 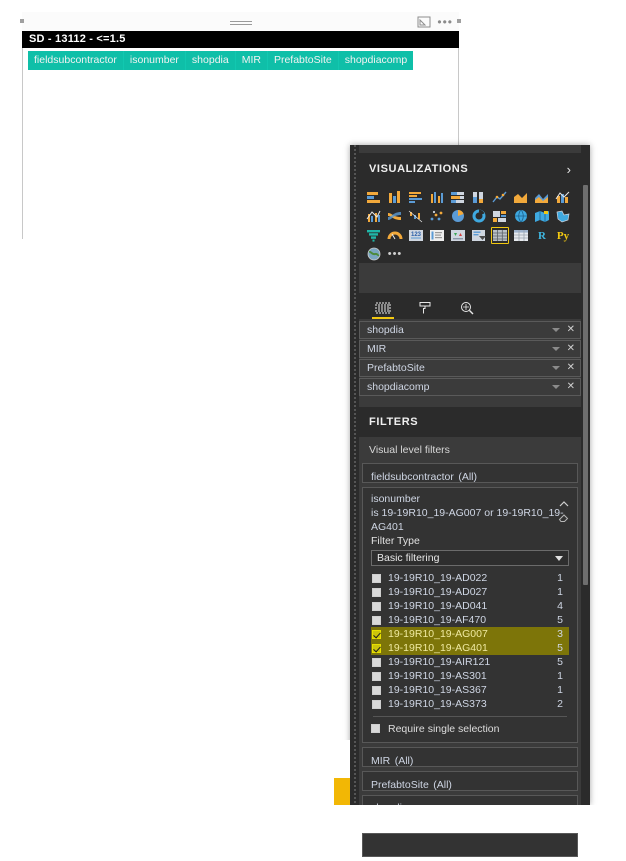 What do you see at coordinates (437, 197) in the screenshot?
I see `clustered-column-chart-icon` at bounding box center [437, 197].